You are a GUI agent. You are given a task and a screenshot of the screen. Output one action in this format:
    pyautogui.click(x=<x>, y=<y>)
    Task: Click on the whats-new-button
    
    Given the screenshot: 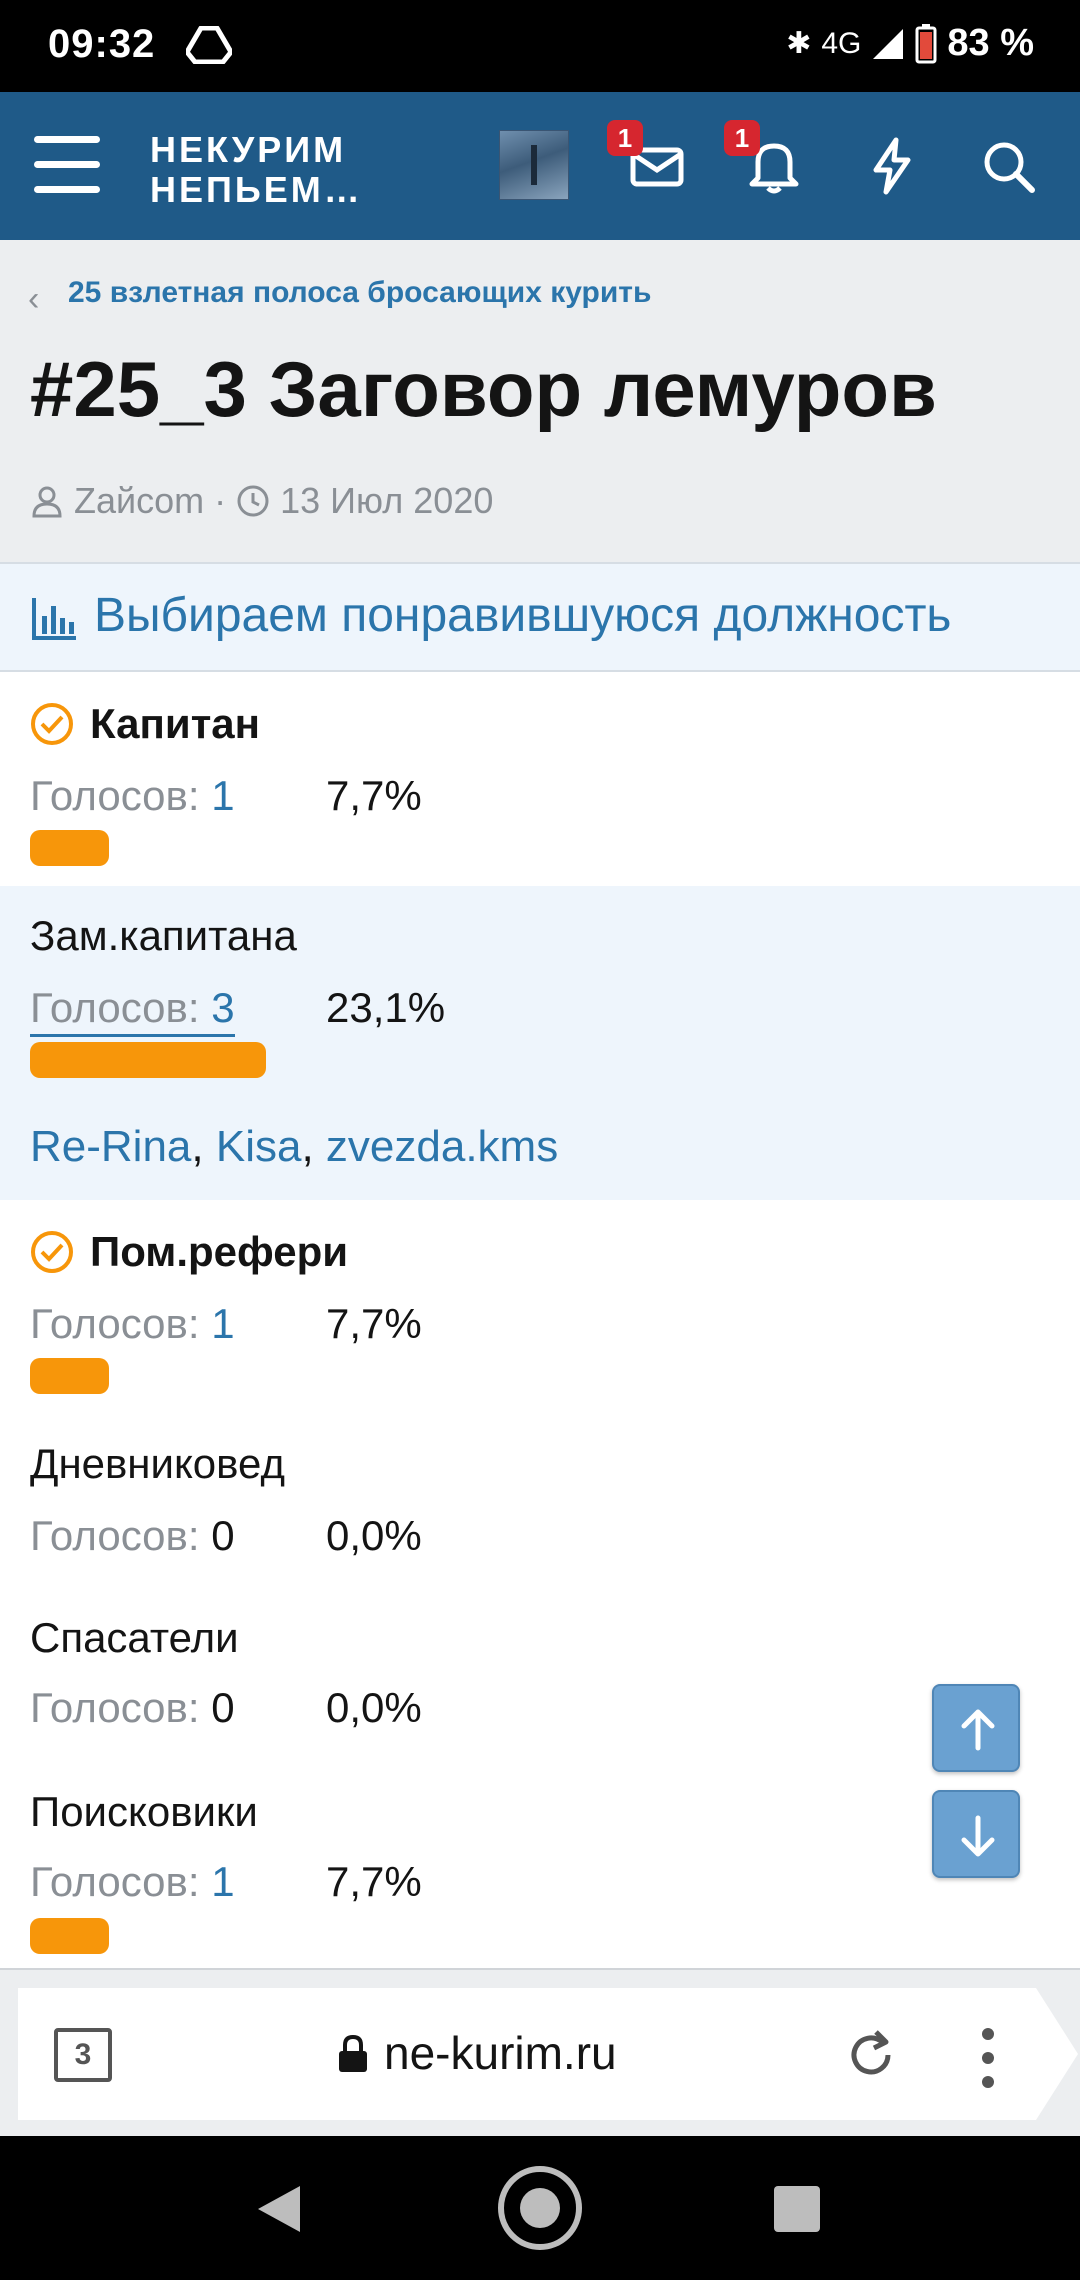 What is the action you would take?
    pyautogui.click(x=892, y=166)
    